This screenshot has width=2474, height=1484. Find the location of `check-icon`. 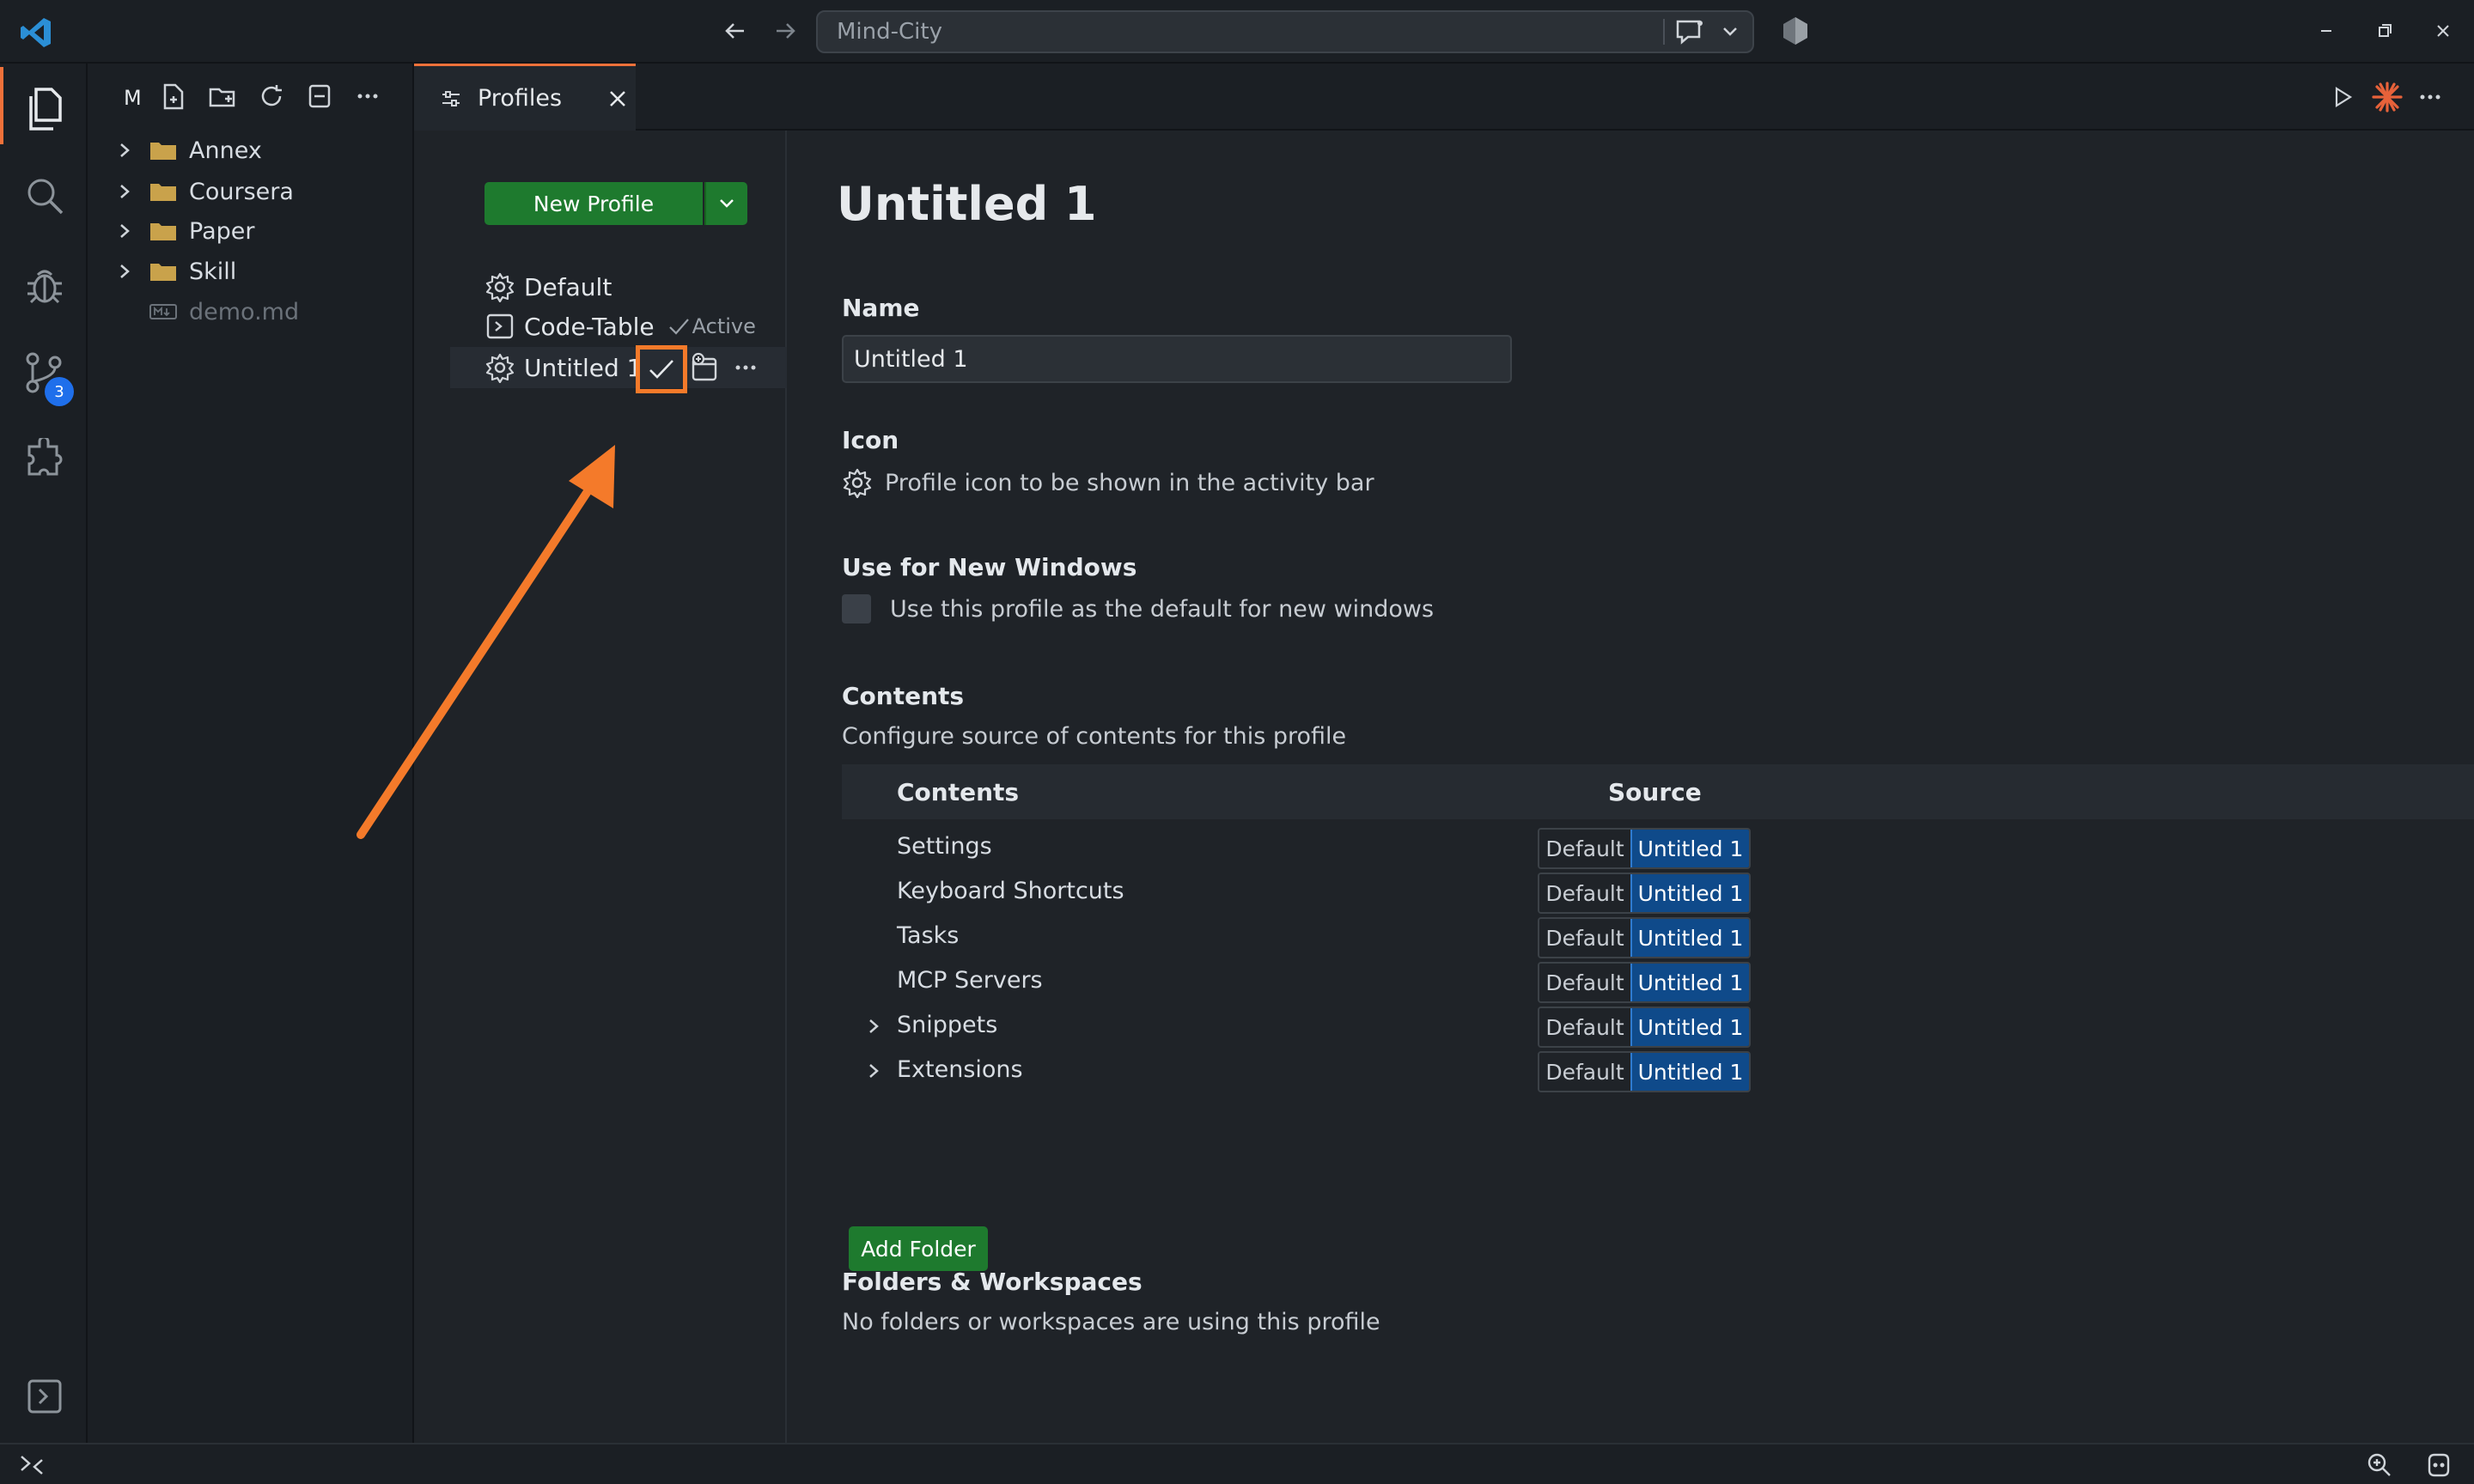

check-icon is located at coordinates (661, 370).